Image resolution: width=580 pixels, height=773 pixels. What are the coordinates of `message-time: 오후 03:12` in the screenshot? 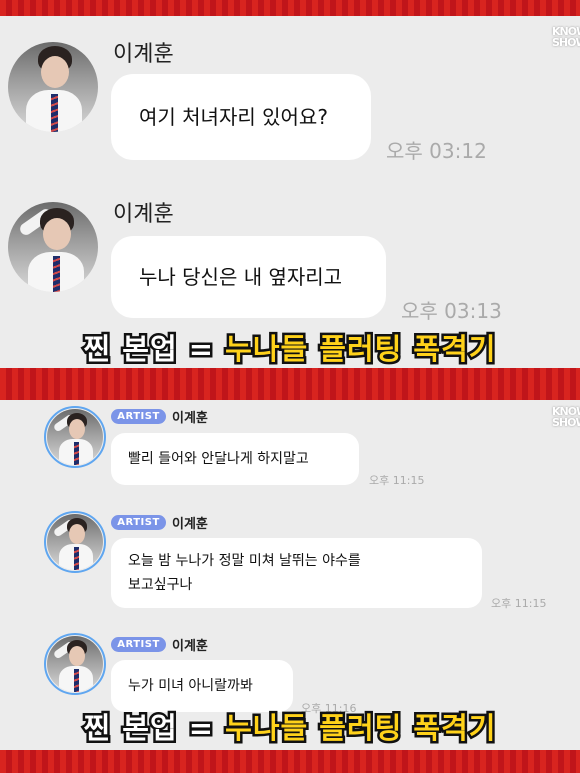 It's located at (436, 151).